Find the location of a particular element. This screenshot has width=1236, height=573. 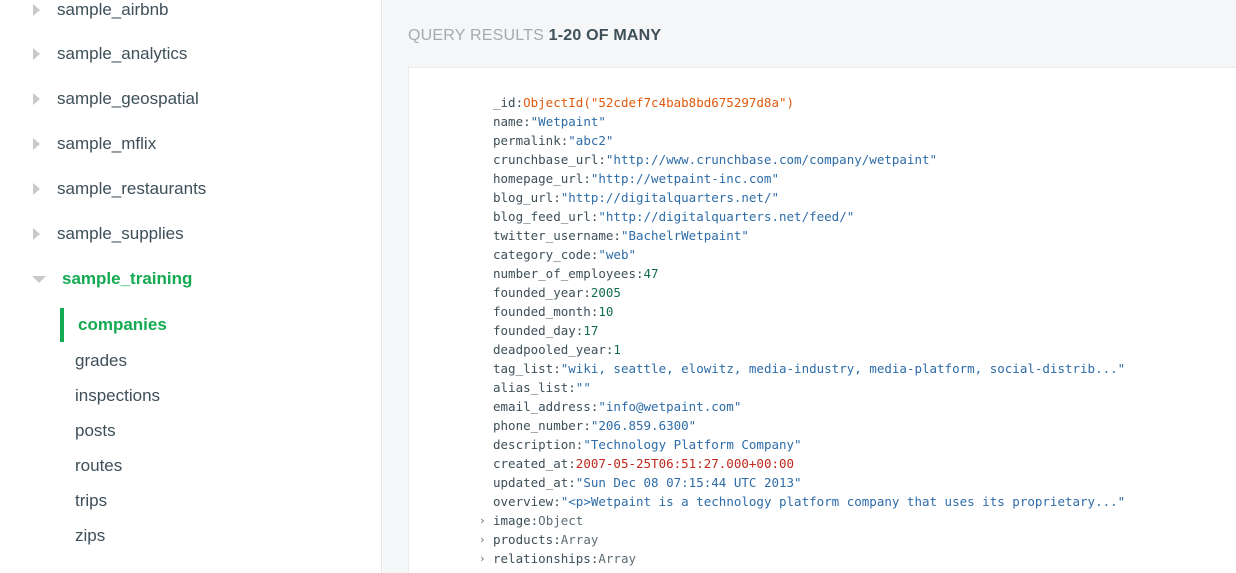

sidebar-db-sample-airbnb: sample_airbnb is located at coordinates (190, 12).